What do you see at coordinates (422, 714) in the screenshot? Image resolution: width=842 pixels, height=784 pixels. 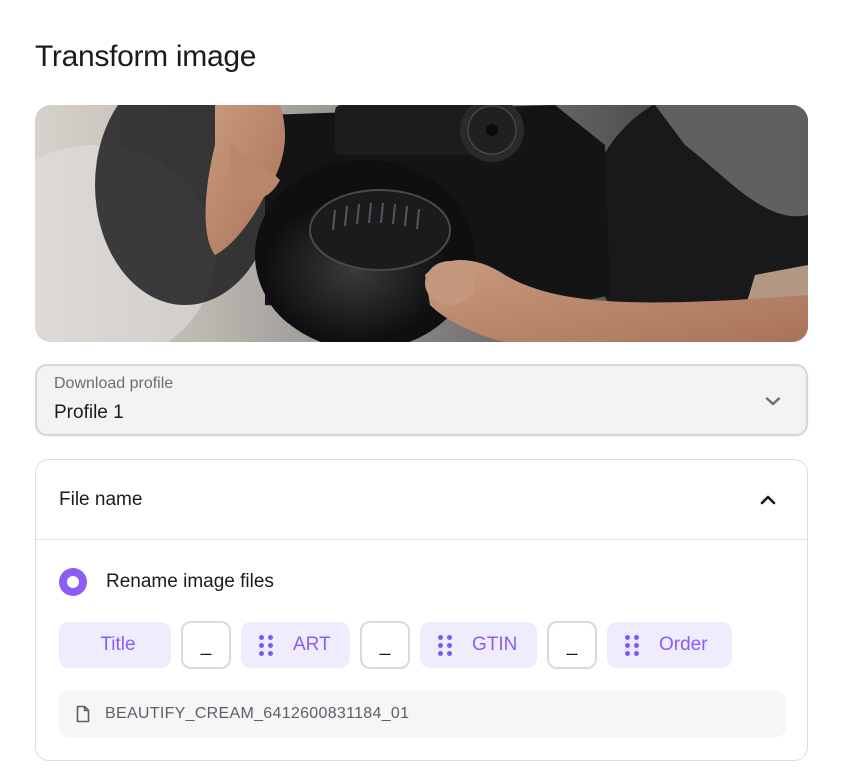 I see `file-name-preview: BEAUTIFY_CREAM_6412600831184_01` at bounding box center [422, 714].